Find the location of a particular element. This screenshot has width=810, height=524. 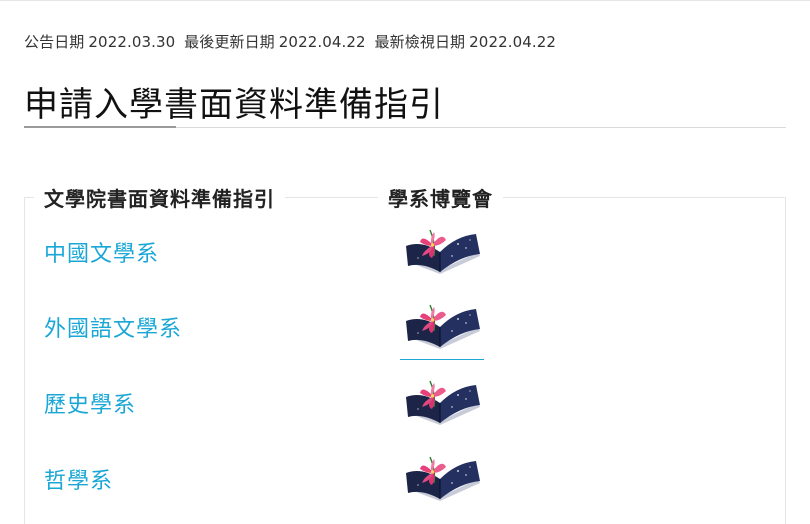

updated-date: 2022.04.22 is located at coordinates (322, 42).